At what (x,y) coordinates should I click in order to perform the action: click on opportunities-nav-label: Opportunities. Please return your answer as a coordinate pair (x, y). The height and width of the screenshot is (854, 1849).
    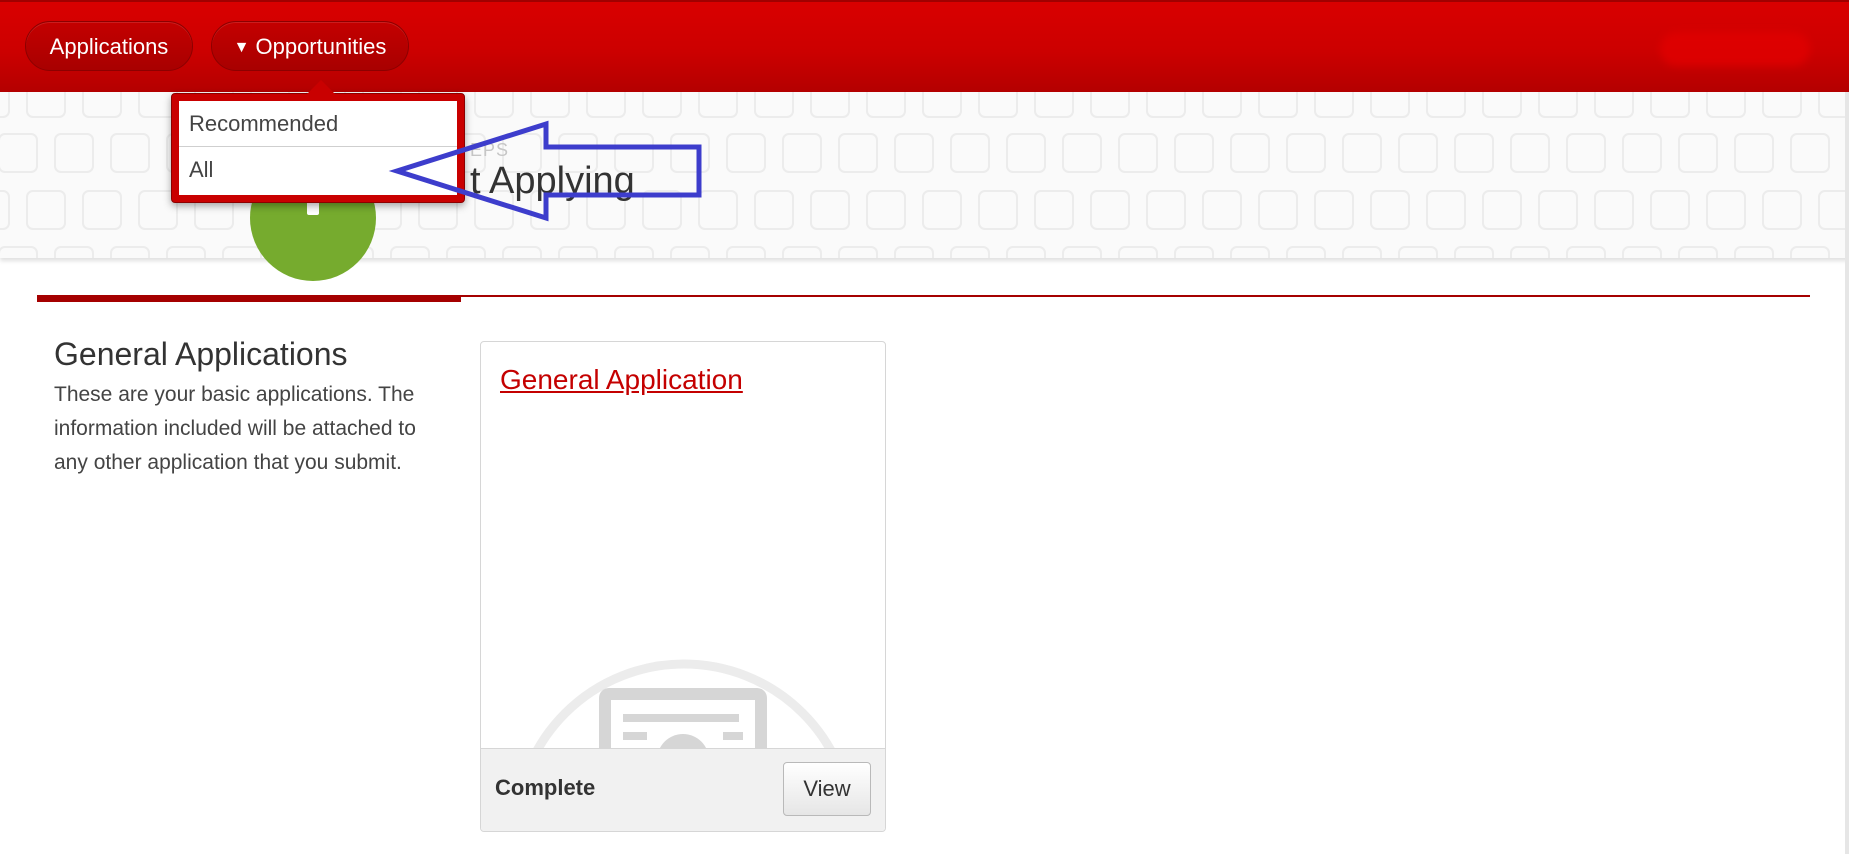
    Looking at the image, I should click on (321, 46).